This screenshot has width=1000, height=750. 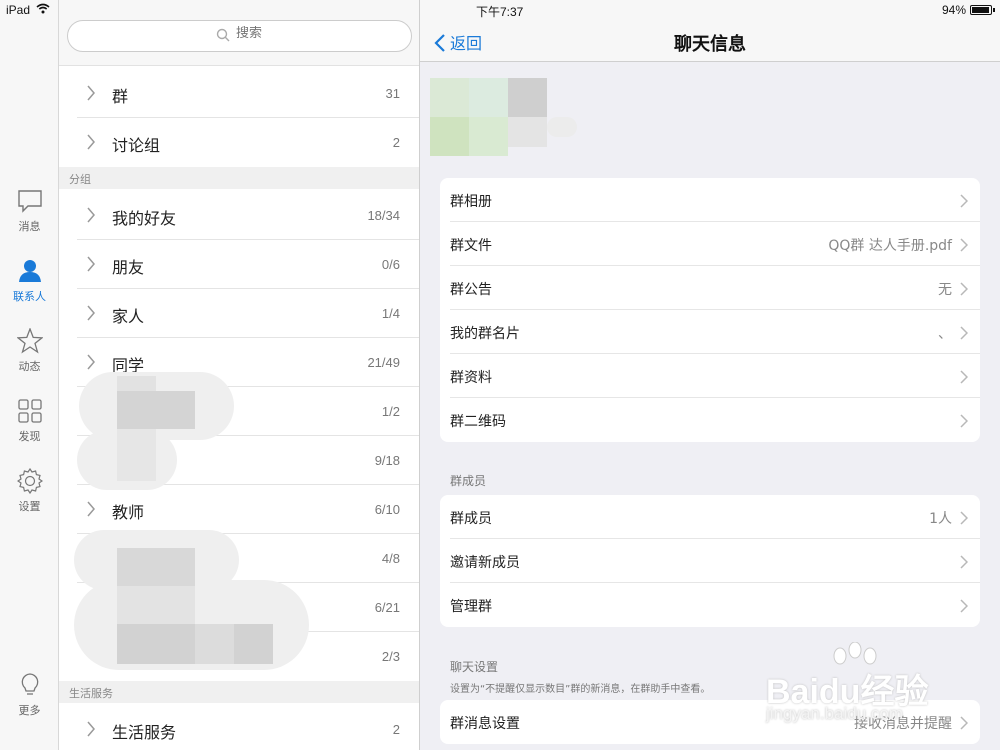 I want to click on row-label: 群资料, so click(x=471, y=378).